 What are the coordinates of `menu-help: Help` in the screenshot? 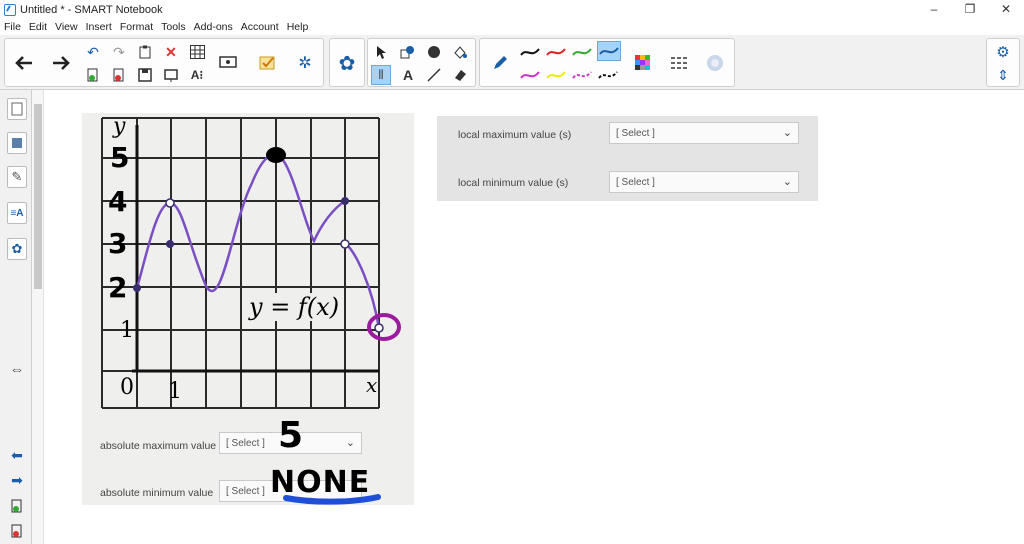 It's located at (298, 27).